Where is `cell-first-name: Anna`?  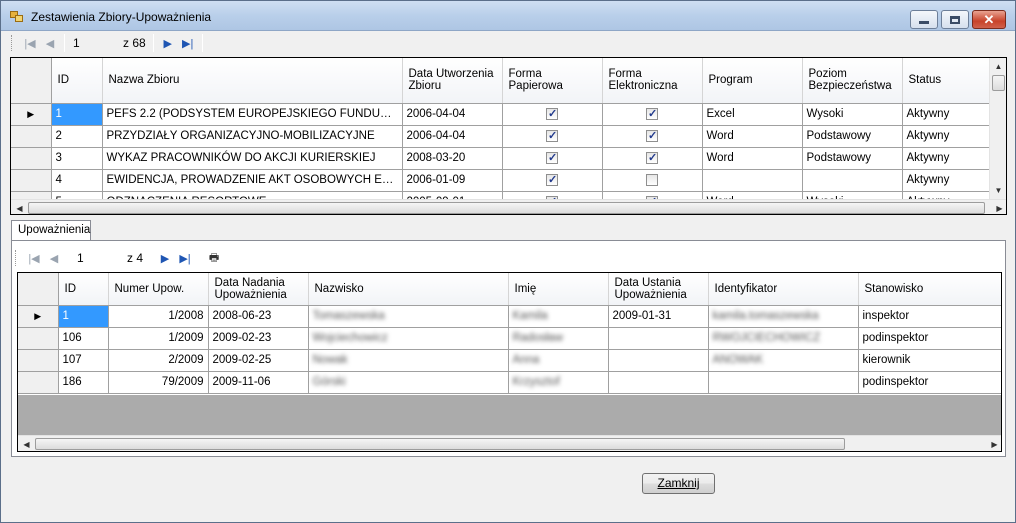 cell-first-name: Anna is located at coordinates (558, 360).